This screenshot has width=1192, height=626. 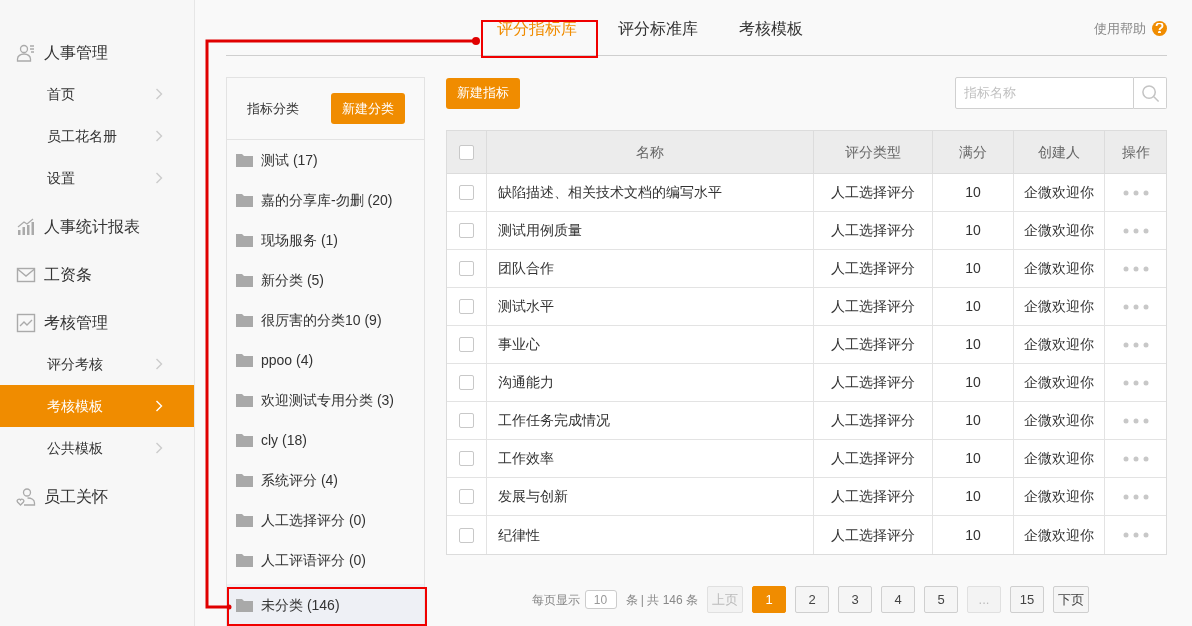 What do you see at coordinates (1044, 93) in the screenshot?
I see `search-field: 指标名称` at bounding box center [1044, 93].